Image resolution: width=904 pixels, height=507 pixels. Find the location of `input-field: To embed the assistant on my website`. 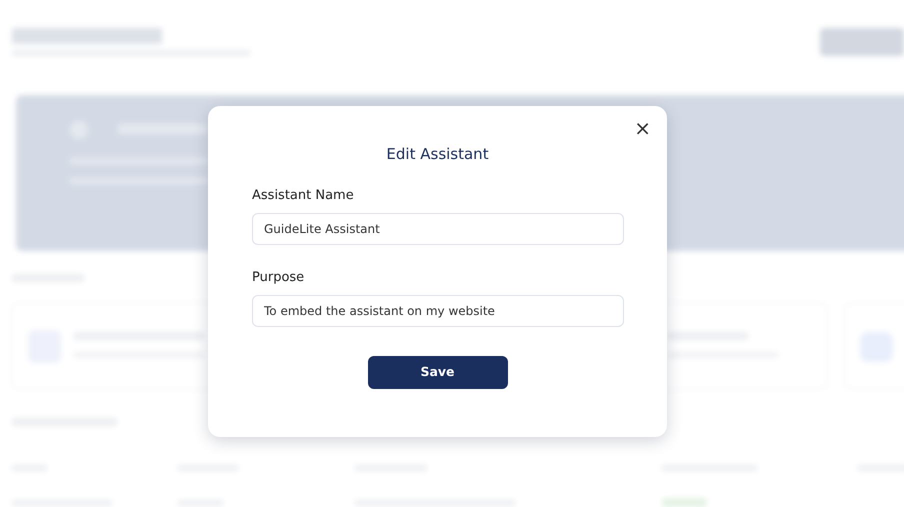

input-field: To embed the assistant on my website is located at coordinates (438, 311).